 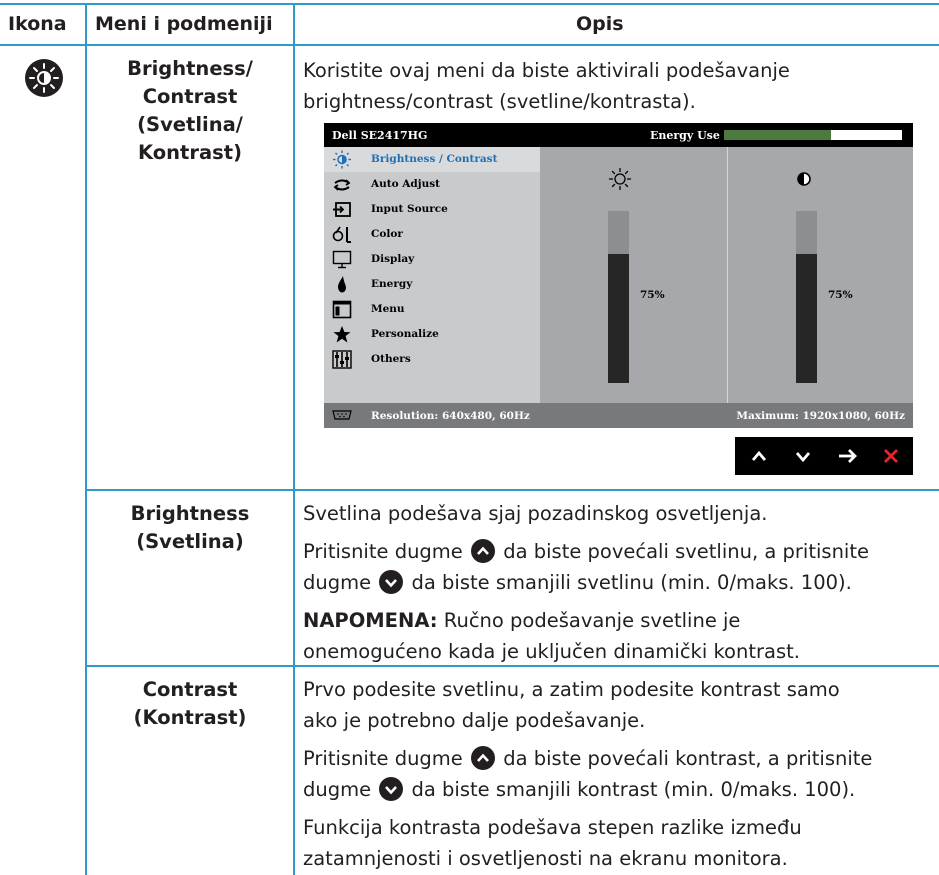 I want to click on input-source-icon, so click(x=342, y=209).